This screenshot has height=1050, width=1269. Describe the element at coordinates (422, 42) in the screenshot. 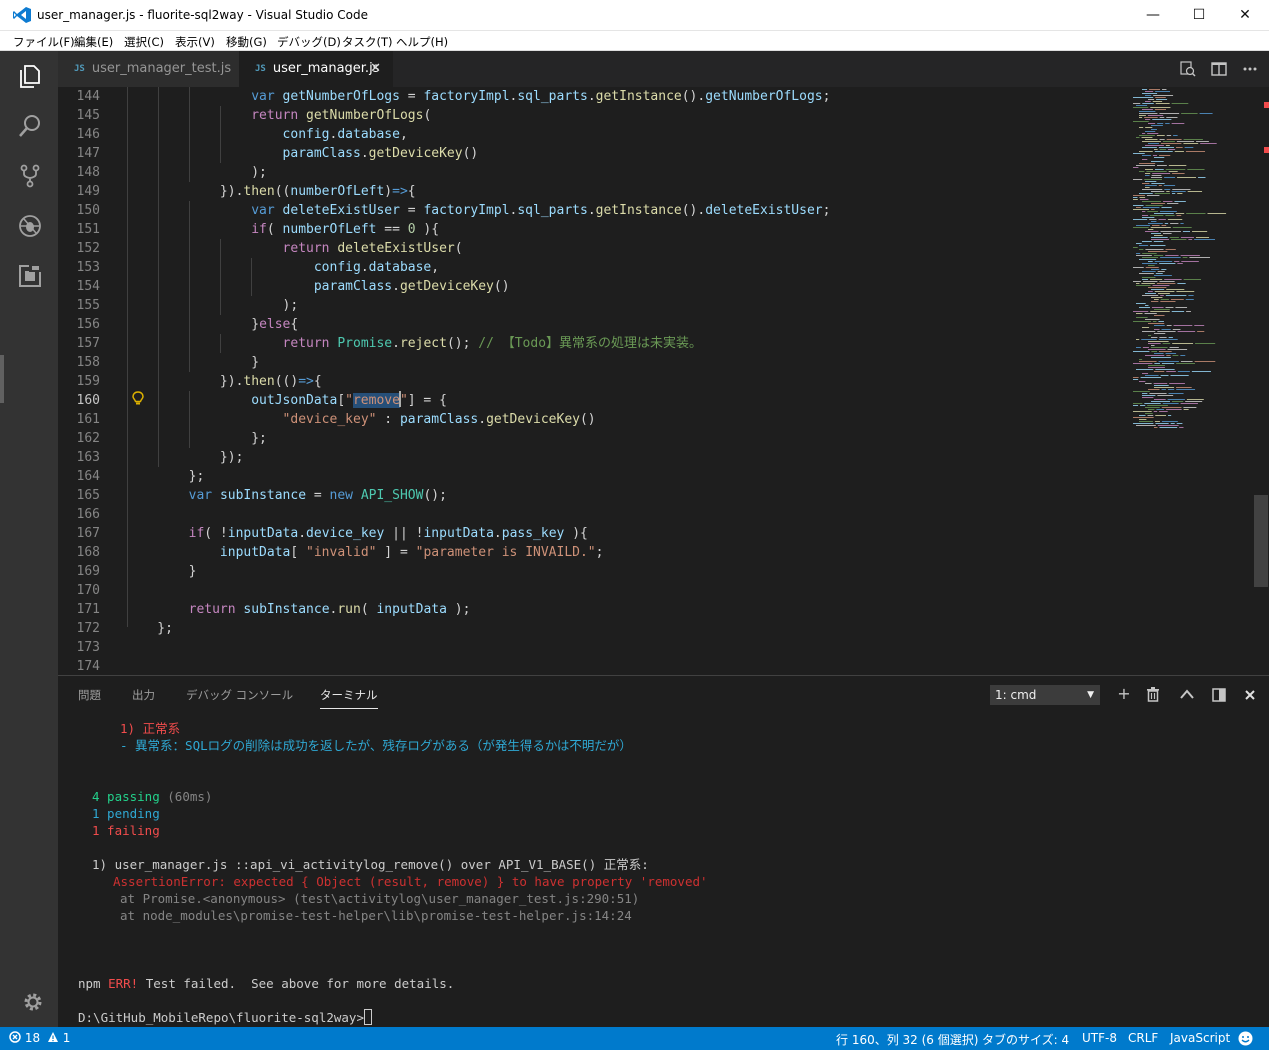

I see `menu-help: ヘルプ(H)` at that location.